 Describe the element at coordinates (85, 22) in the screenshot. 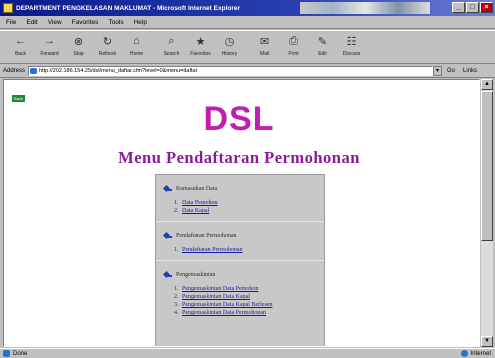

I see `menu-favorites: Favorites` at that location.